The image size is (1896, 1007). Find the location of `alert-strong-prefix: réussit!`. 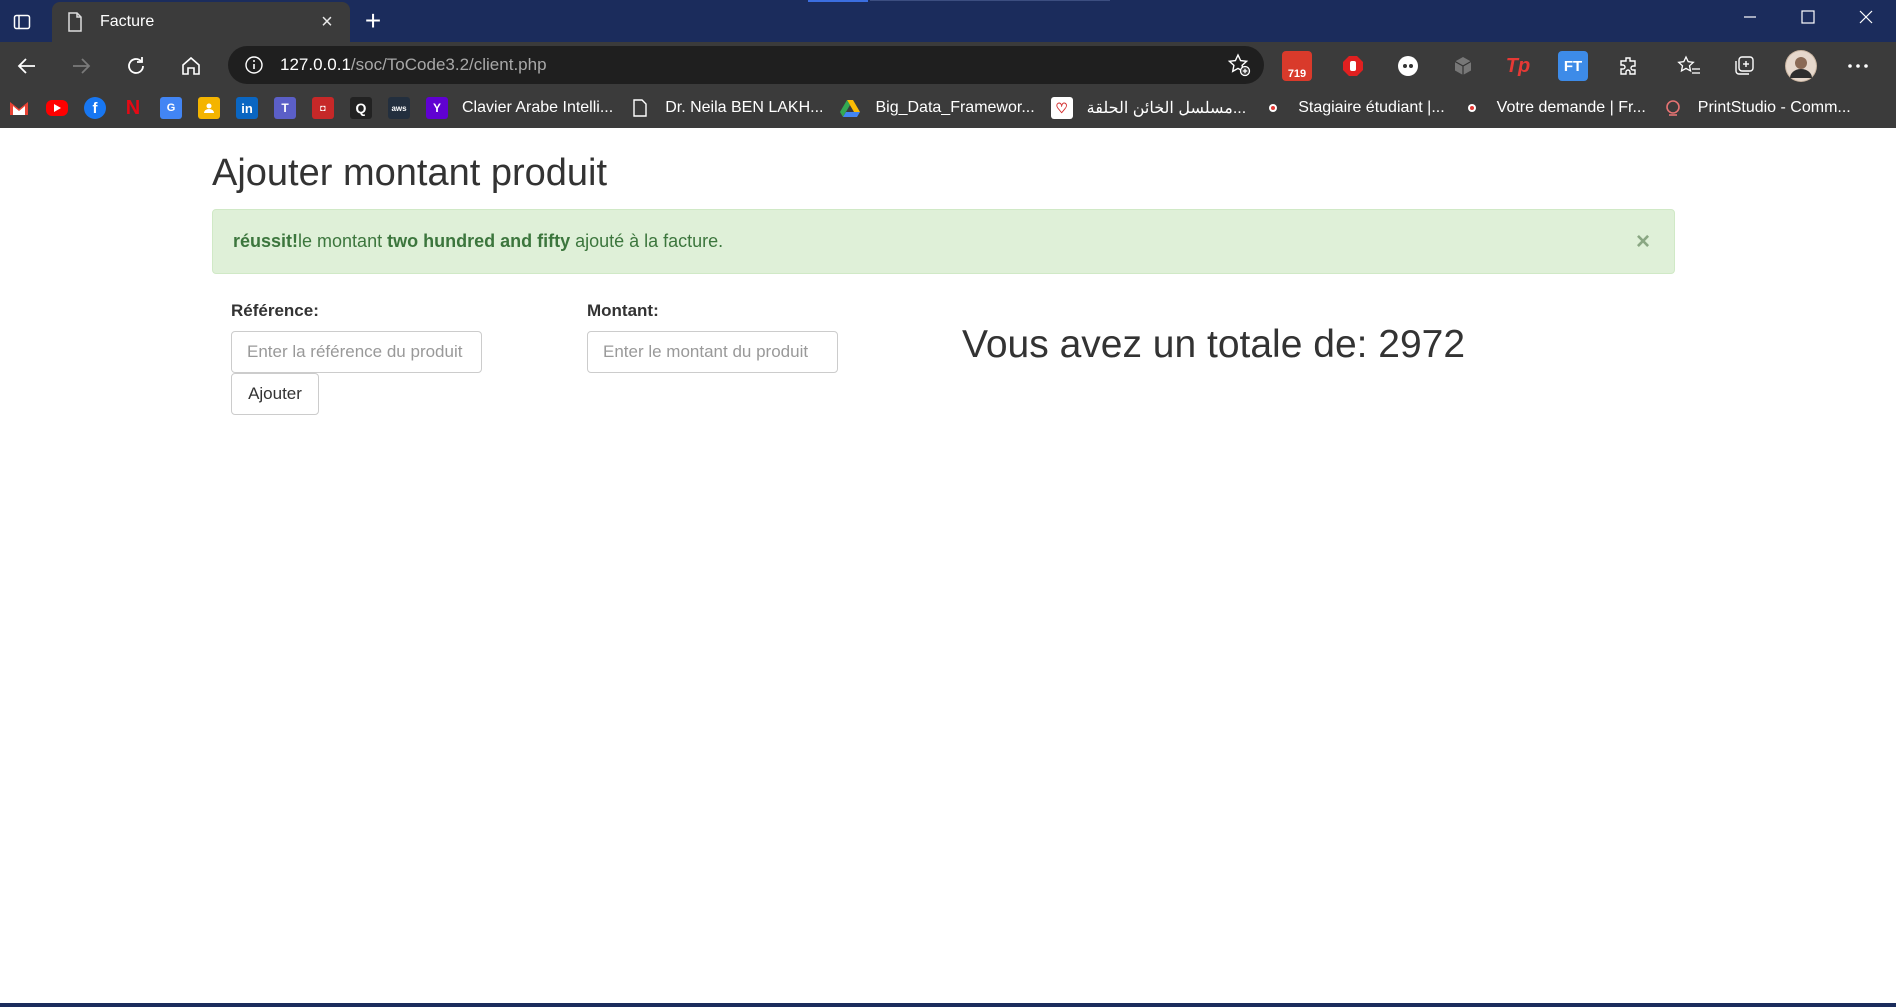

alert-strong-prefix: réussit! is located at coordinates (266, 241).